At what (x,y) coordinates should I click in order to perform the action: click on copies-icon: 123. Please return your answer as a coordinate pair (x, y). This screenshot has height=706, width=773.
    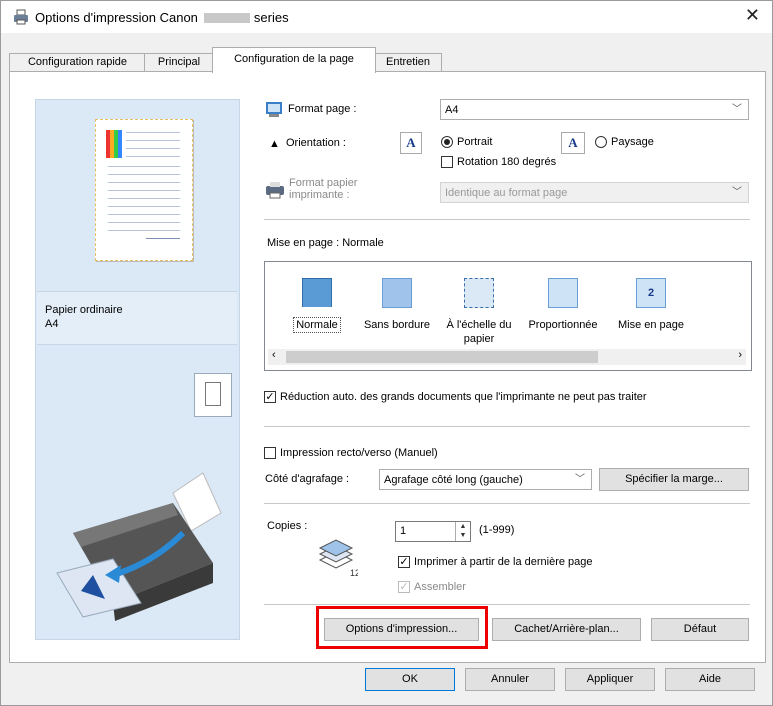
    Looking at the image, I should click on (338, 558).